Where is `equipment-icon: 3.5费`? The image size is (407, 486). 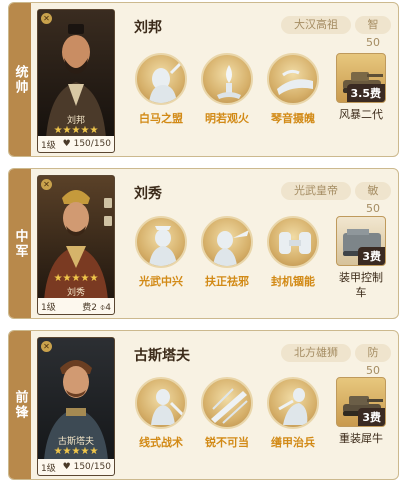
equipment-icon: 3.5费 is located at coordinates (361, 78).